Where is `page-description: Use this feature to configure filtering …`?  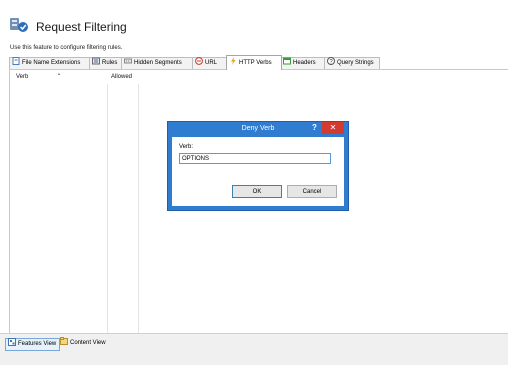
page-description: Use this feature to configure filtering … is located at coordinates (66, 48).